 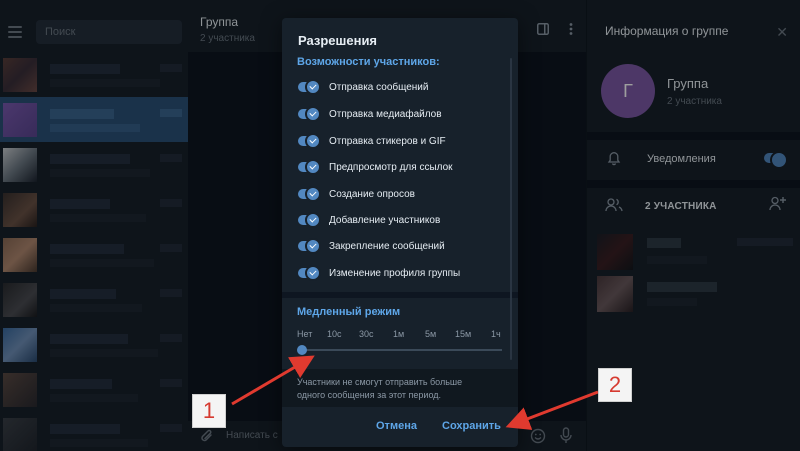 I want to click on annotation-arrows, so click(x=415, y=392).